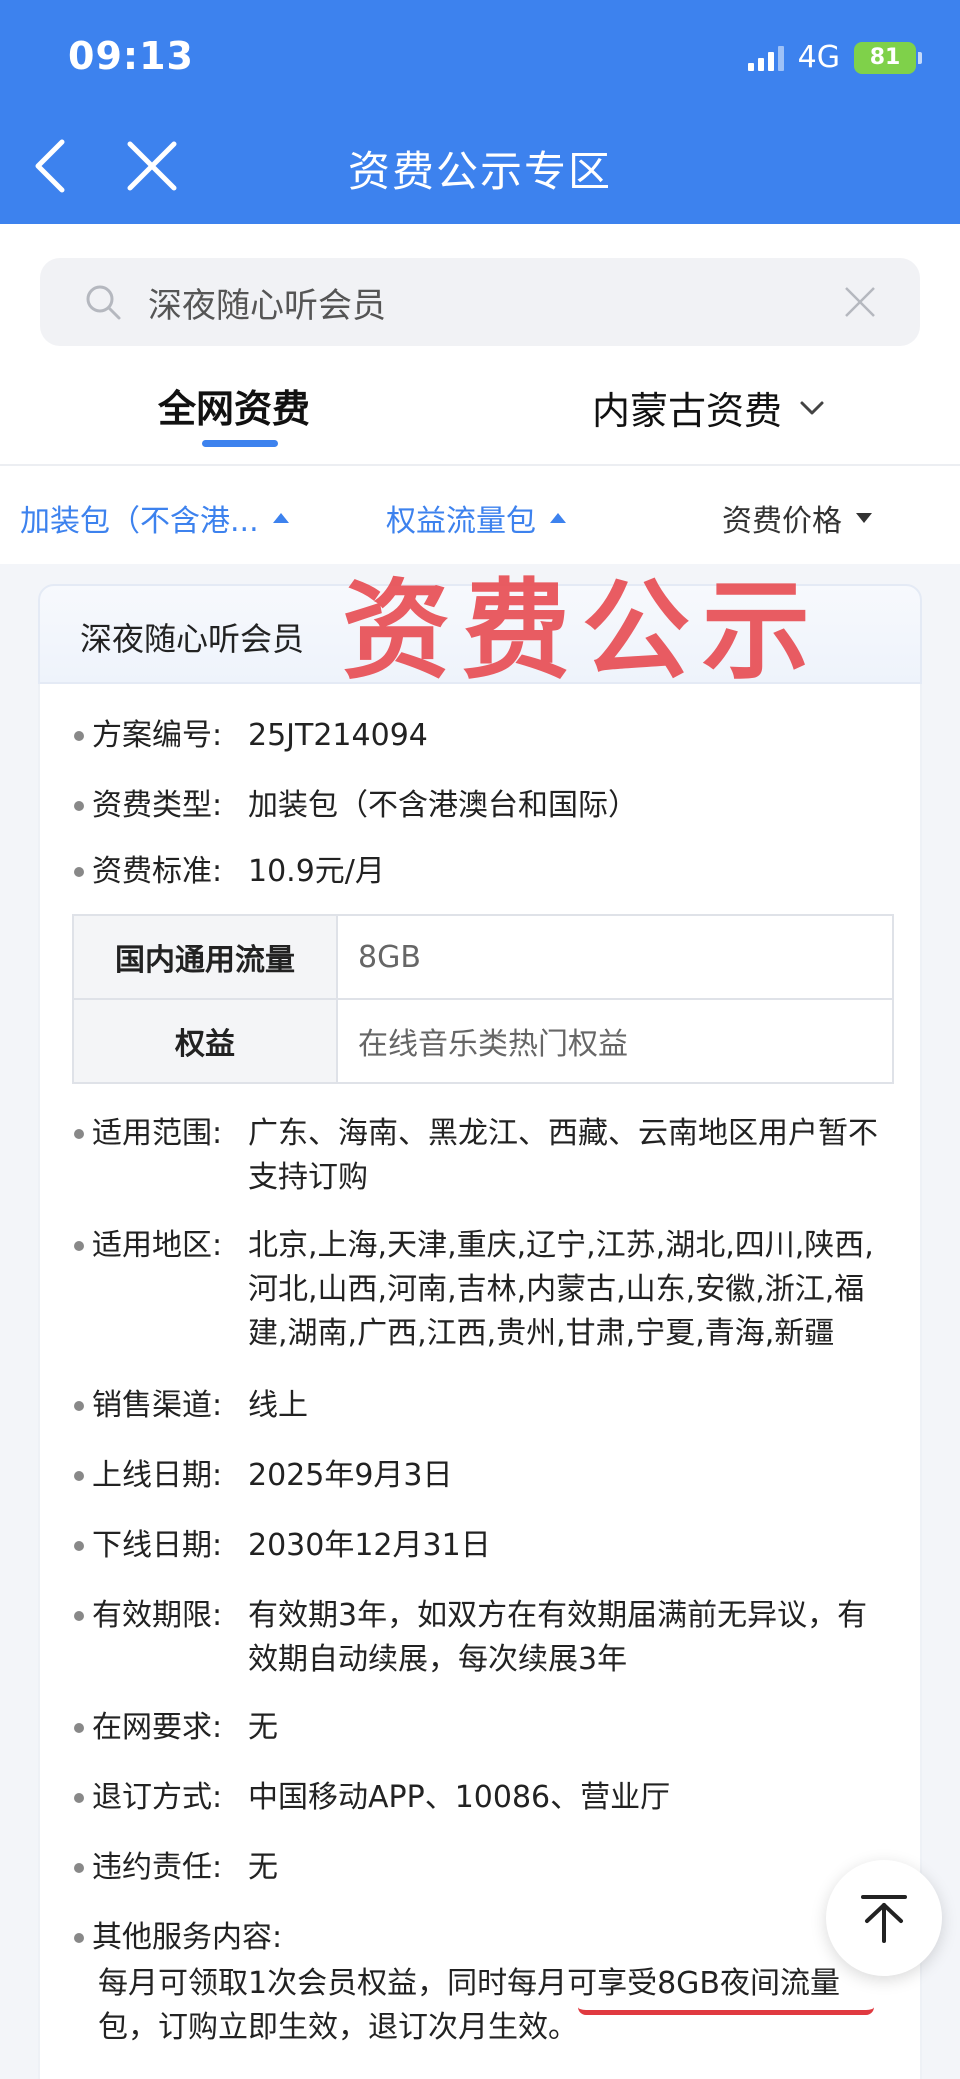  What do you see at coordinates (205, 1041) in the screenshot?
I see `spec-name: 权益` at bounding box center [205, 1041].